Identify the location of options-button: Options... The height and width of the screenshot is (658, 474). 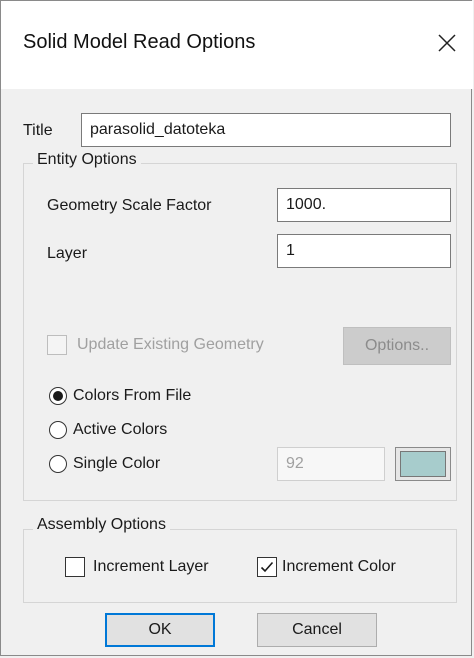
(397, 346).